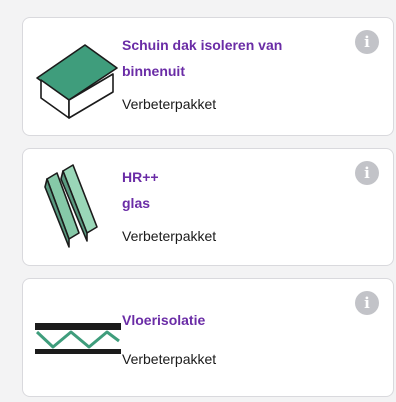  Describe the element at coordinates (140, 190) in the screenshot. I see `measure-title: HR++ glas` at that location.